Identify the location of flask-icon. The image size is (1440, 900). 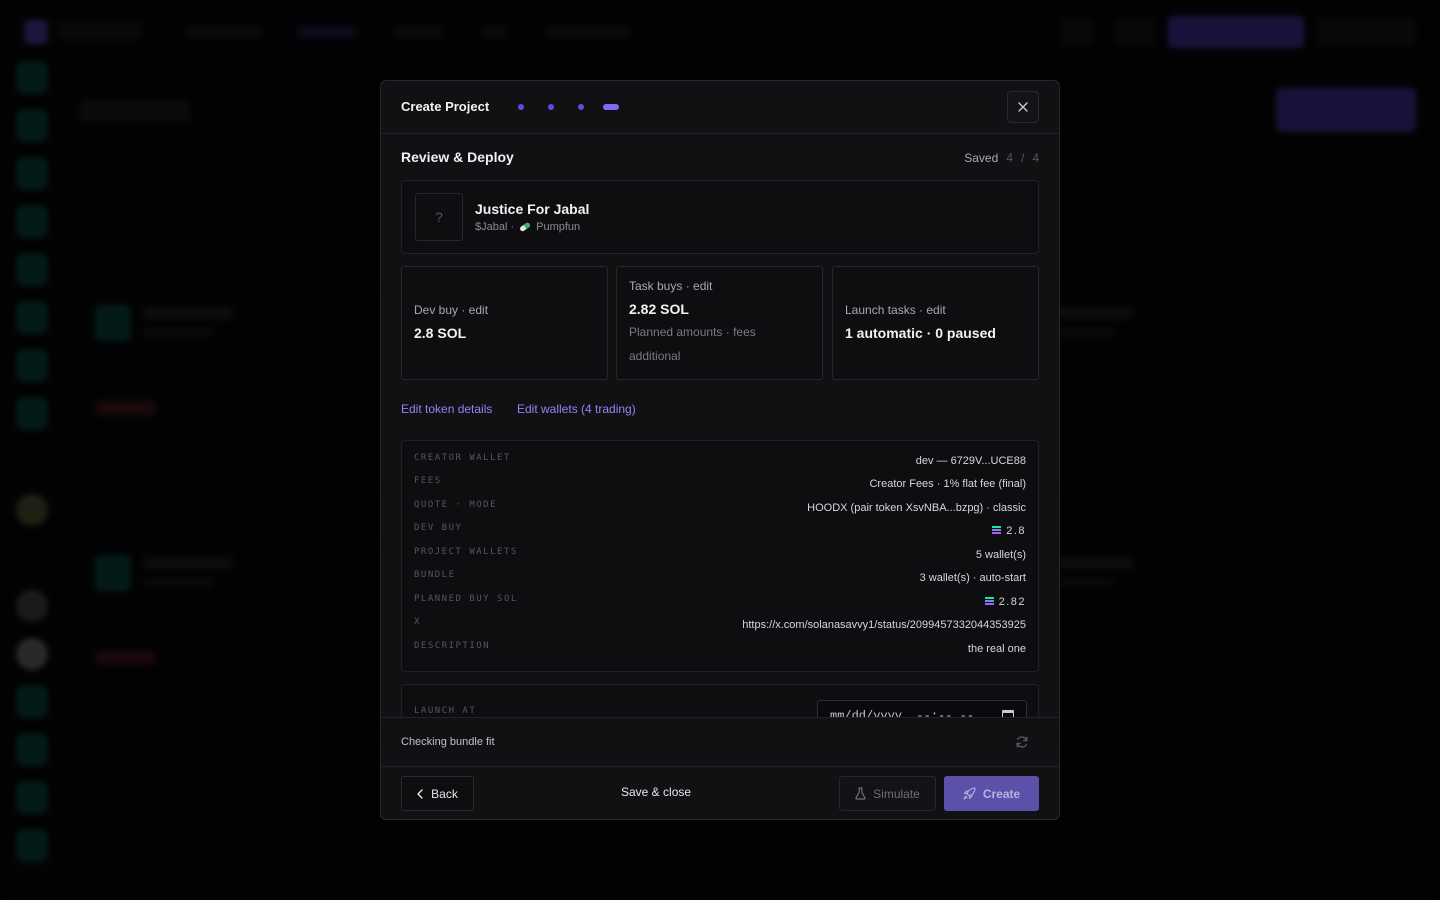
(860, 793).